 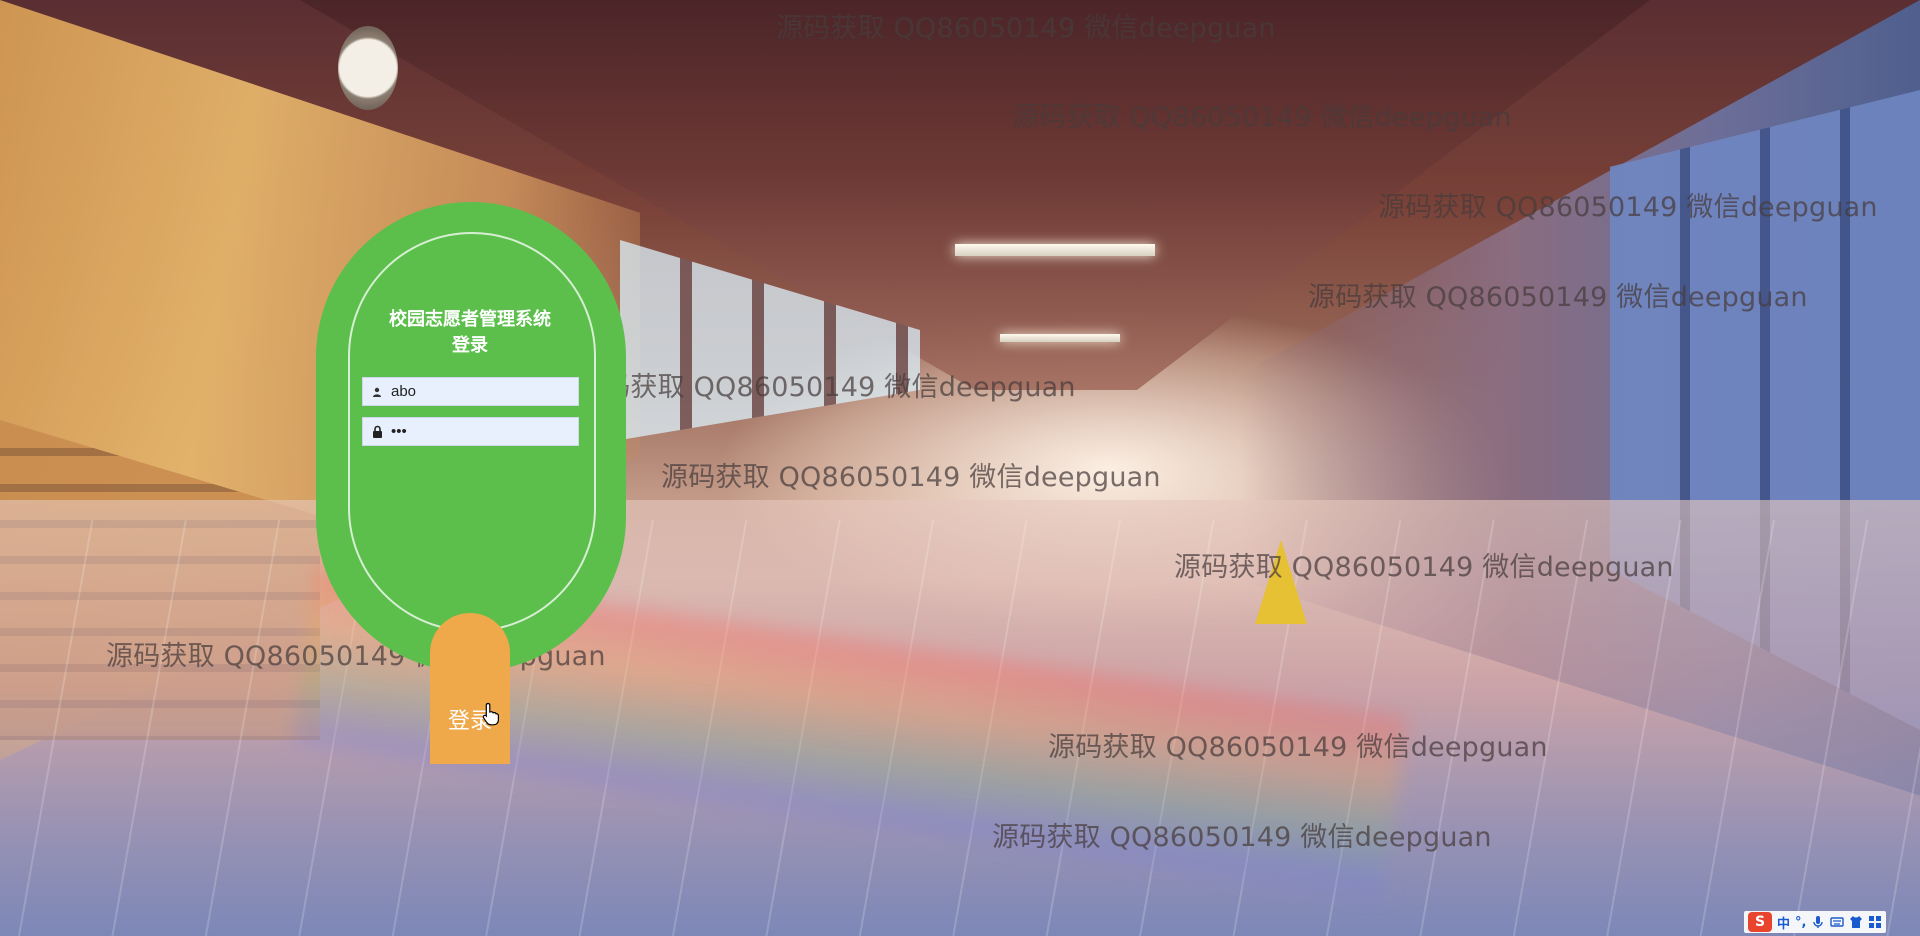 I want to click on shirt-icon, so click(x=1856, y=922).